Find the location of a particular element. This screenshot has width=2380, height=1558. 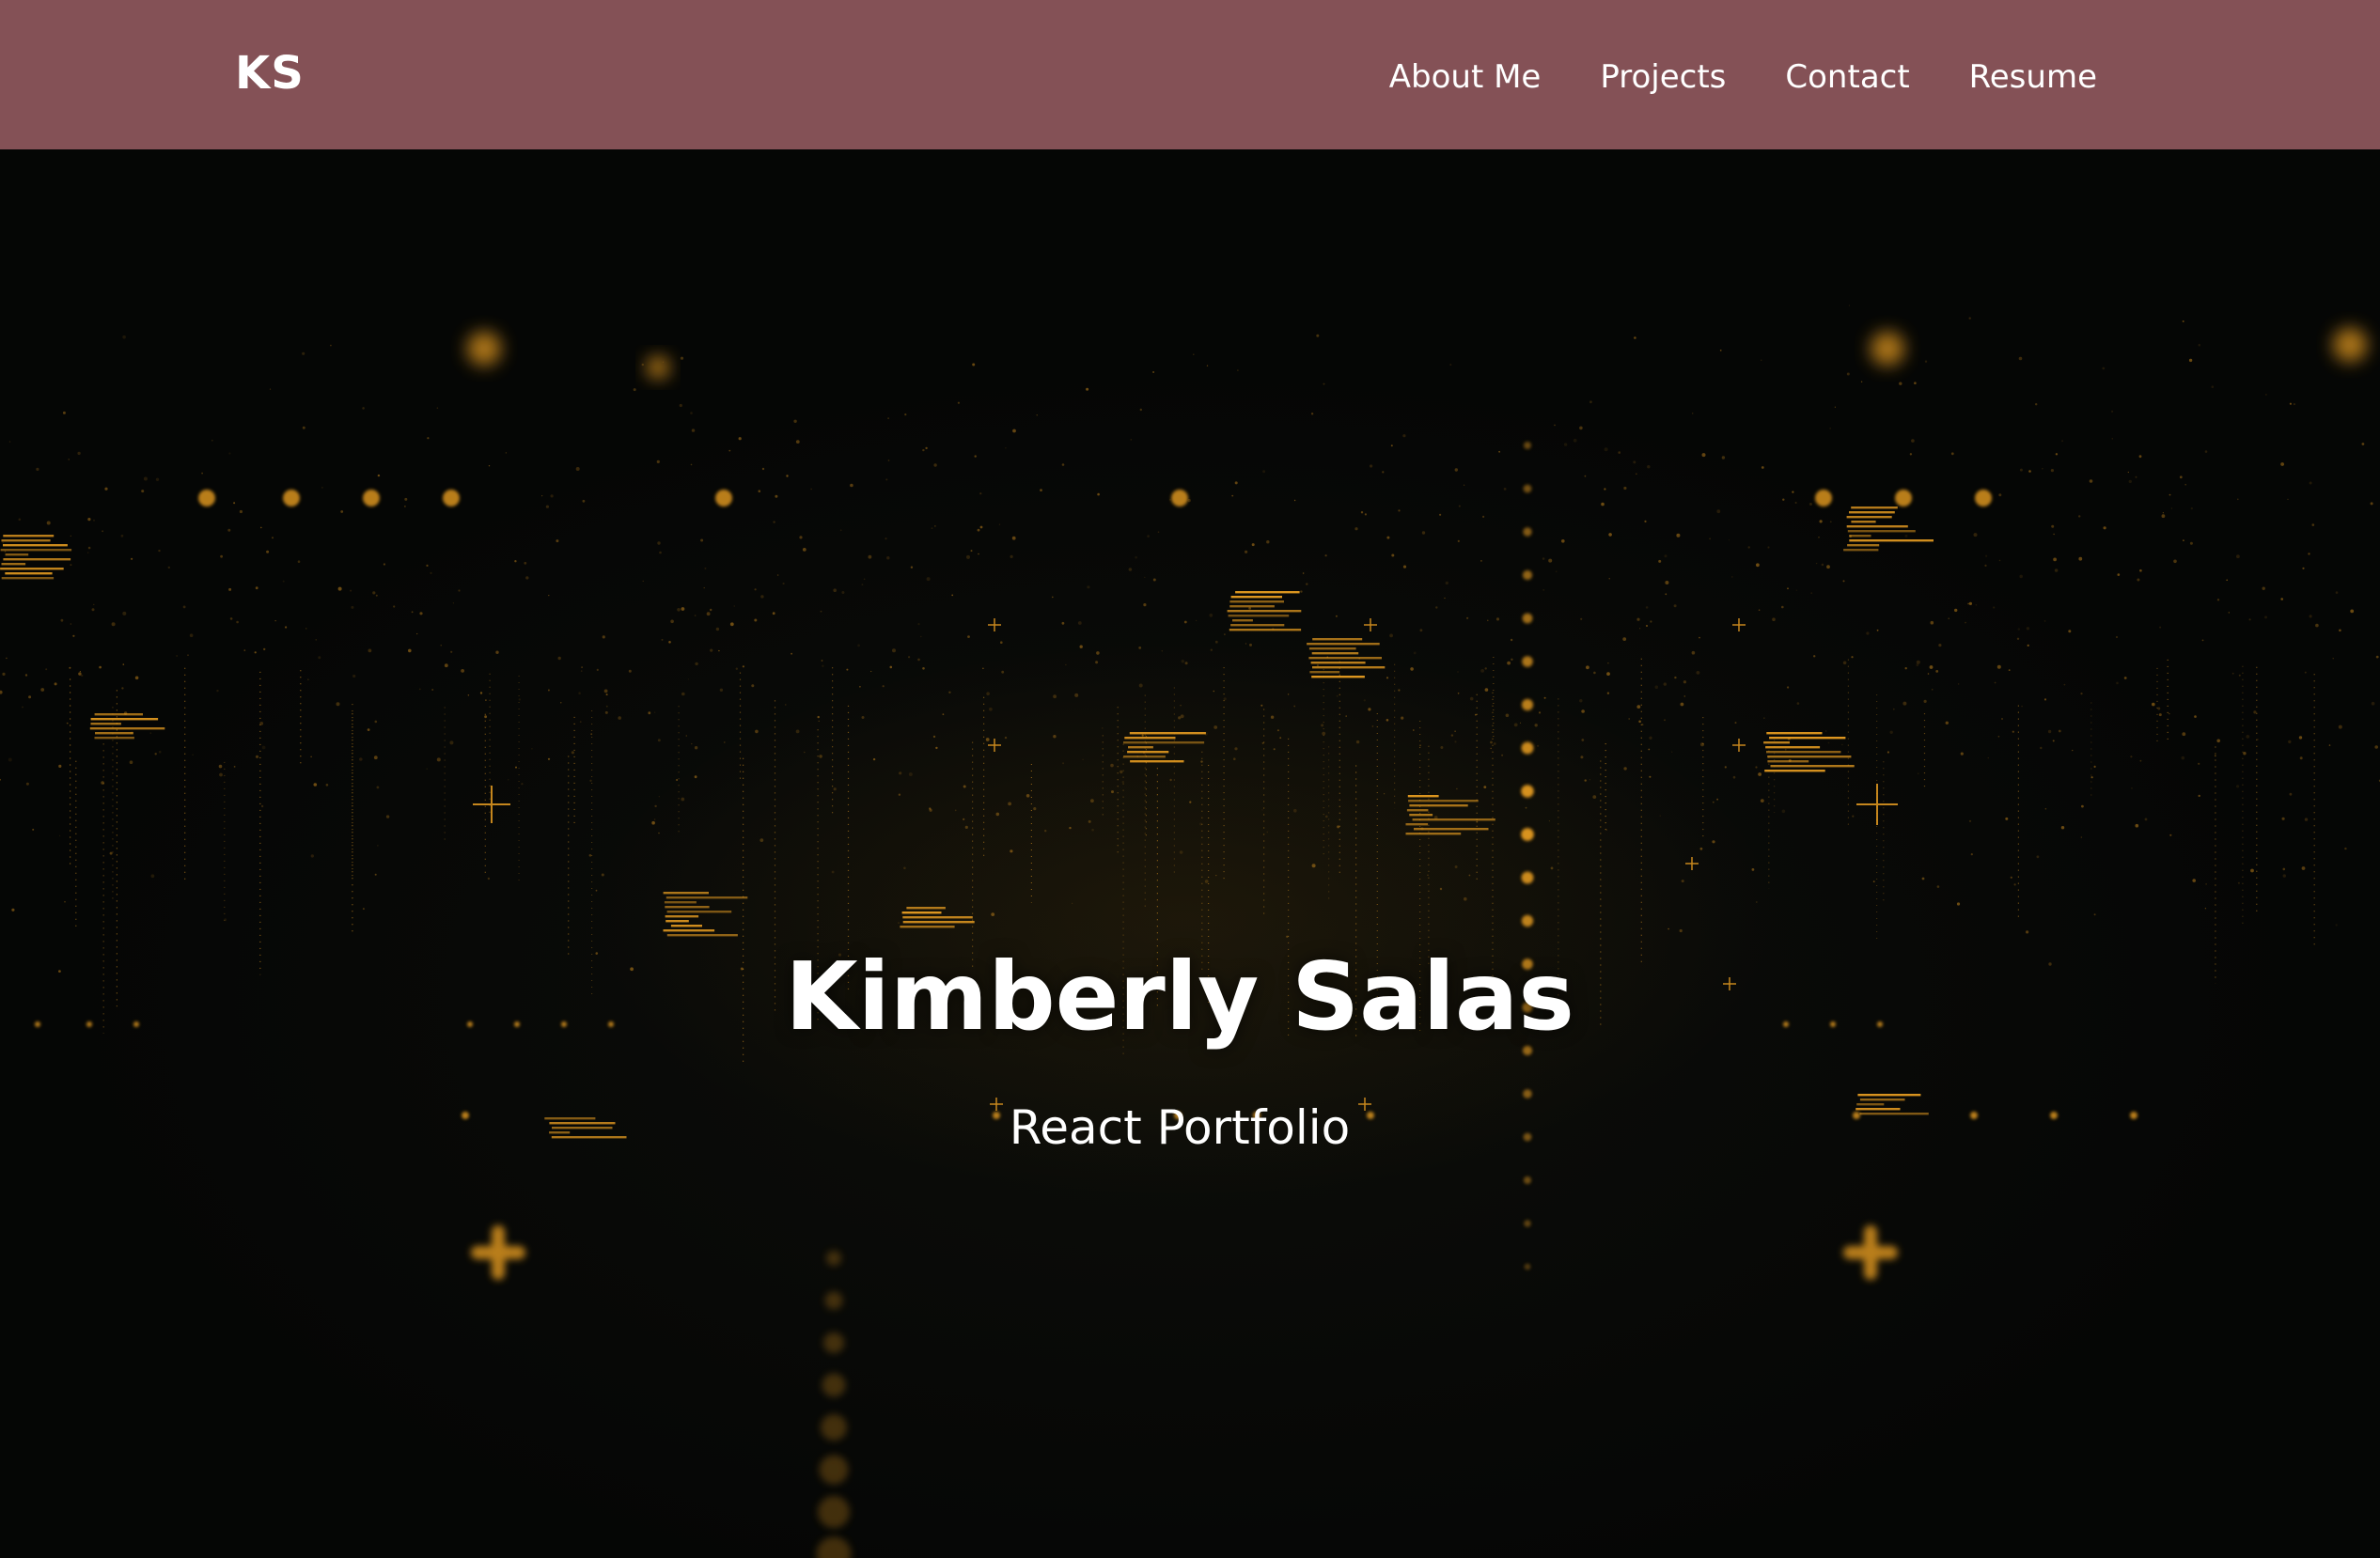

column-dot is located at coordinates (1527, 575).